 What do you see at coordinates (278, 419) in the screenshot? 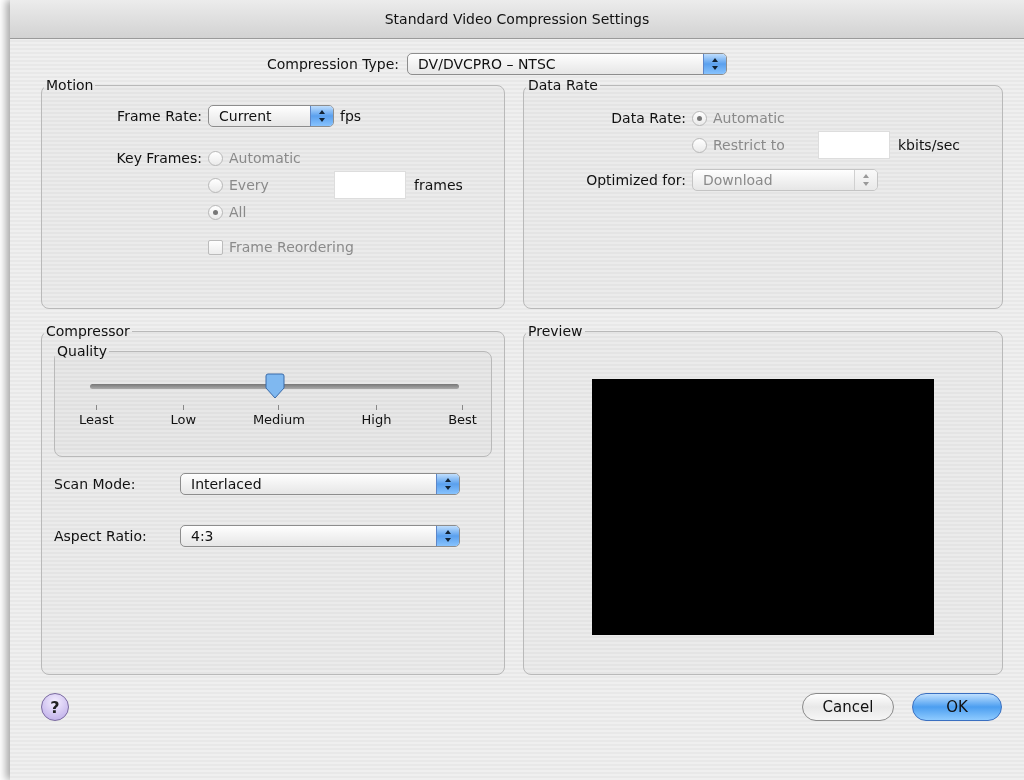
I see `tick-label: Medium` at bounding box center [278, 419].